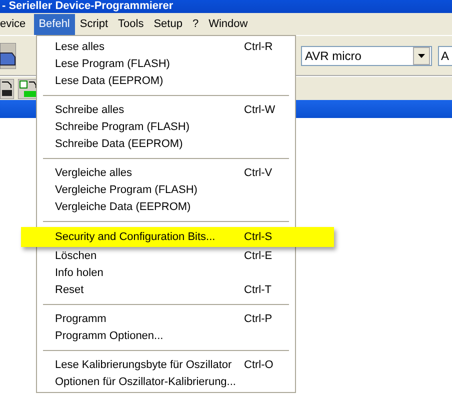  What do you see at coordinates (366, 56) in the screenshot?
I see `device-family-dropdown: AVR micro` at bounding box center [366, 56].